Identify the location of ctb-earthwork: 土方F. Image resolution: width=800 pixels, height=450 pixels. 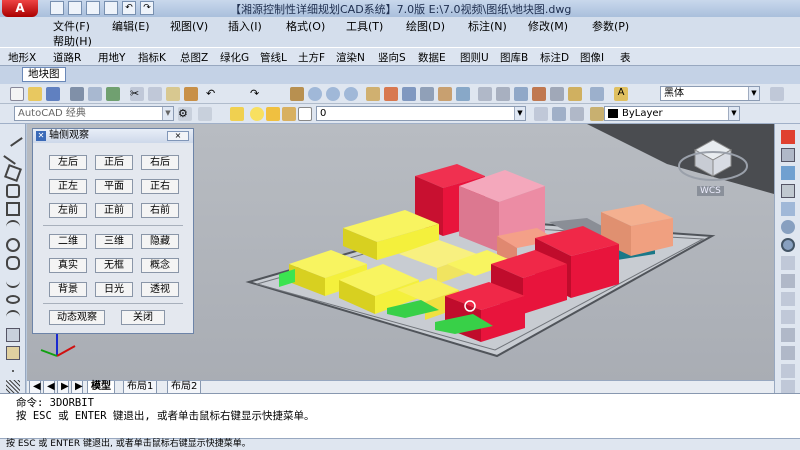
(311, 57).